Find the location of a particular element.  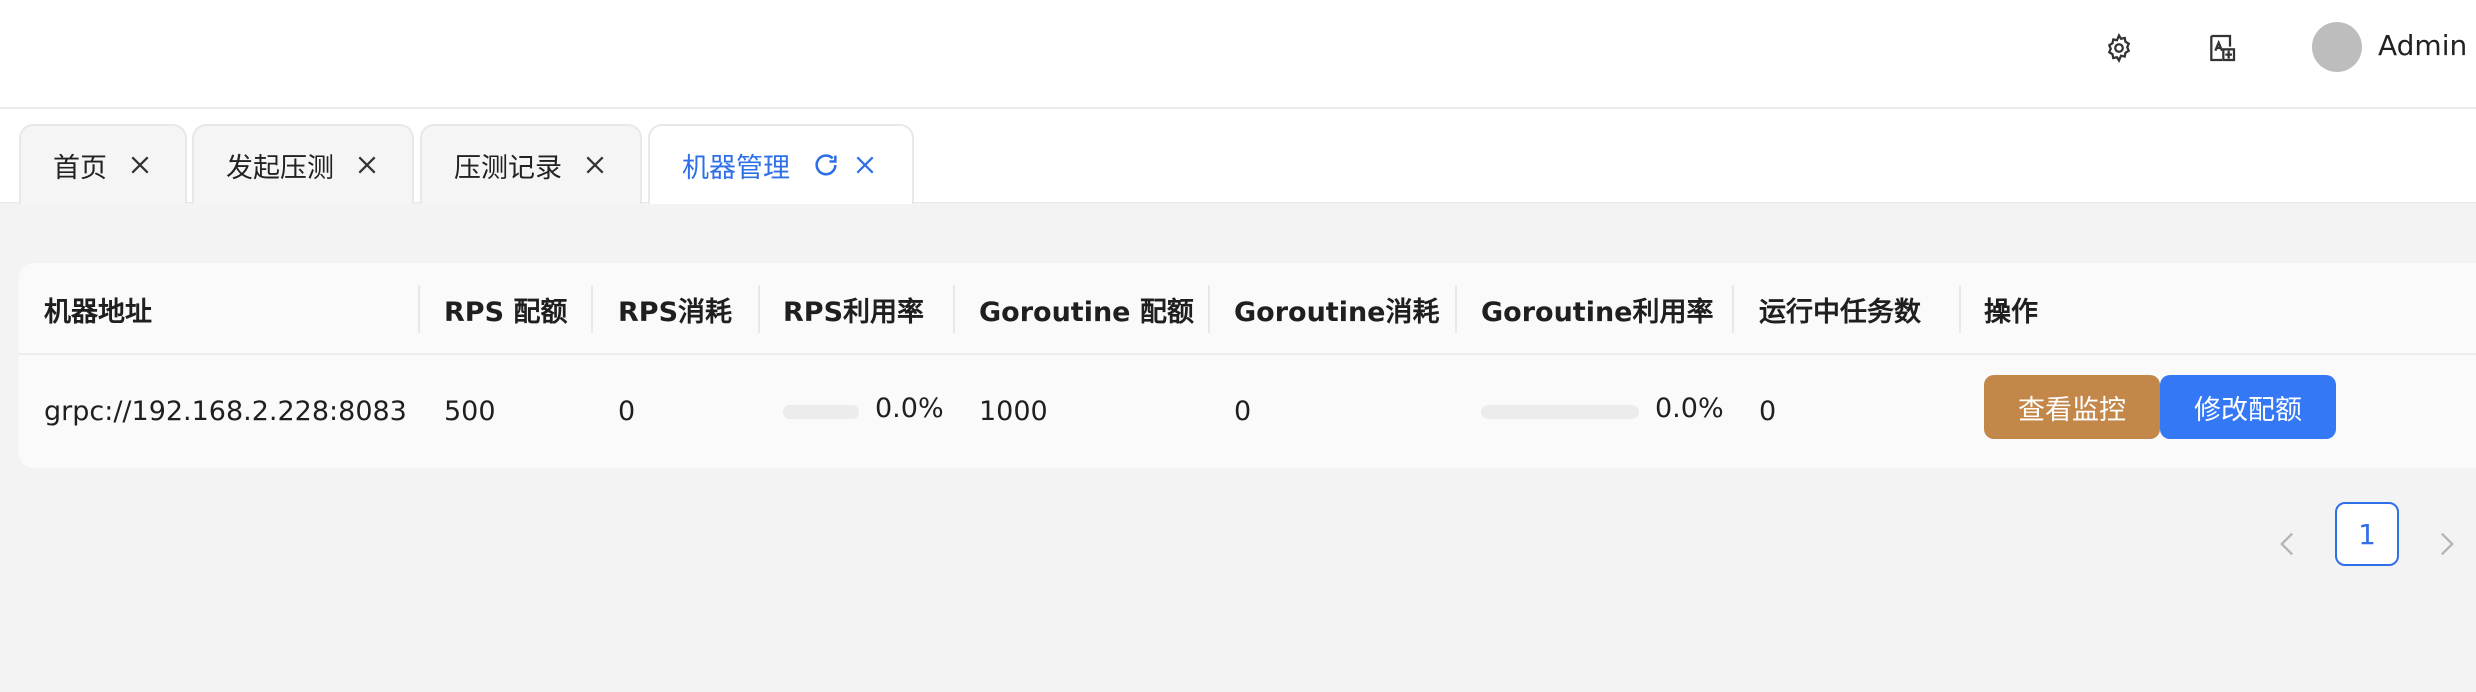

tab-label: 发起压测 is located at coordinates (280, 168).